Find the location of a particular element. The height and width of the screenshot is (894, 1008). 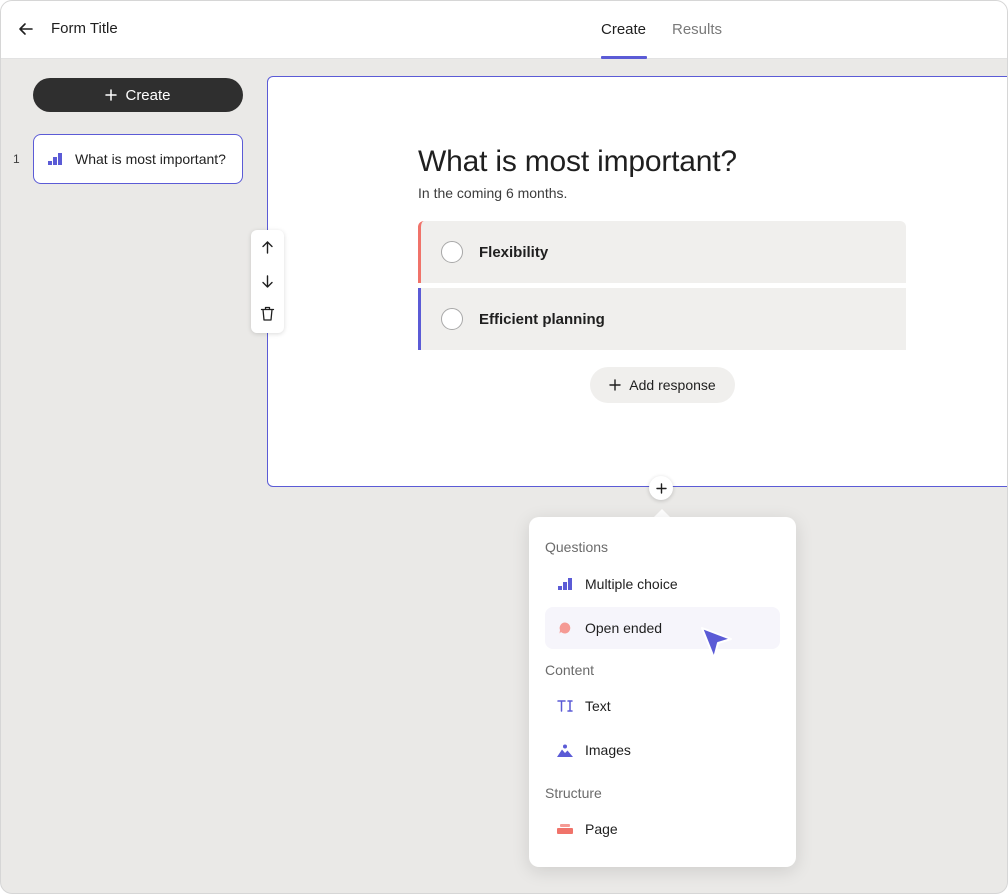

tab-results: Results is located at coordinates (697, 29).